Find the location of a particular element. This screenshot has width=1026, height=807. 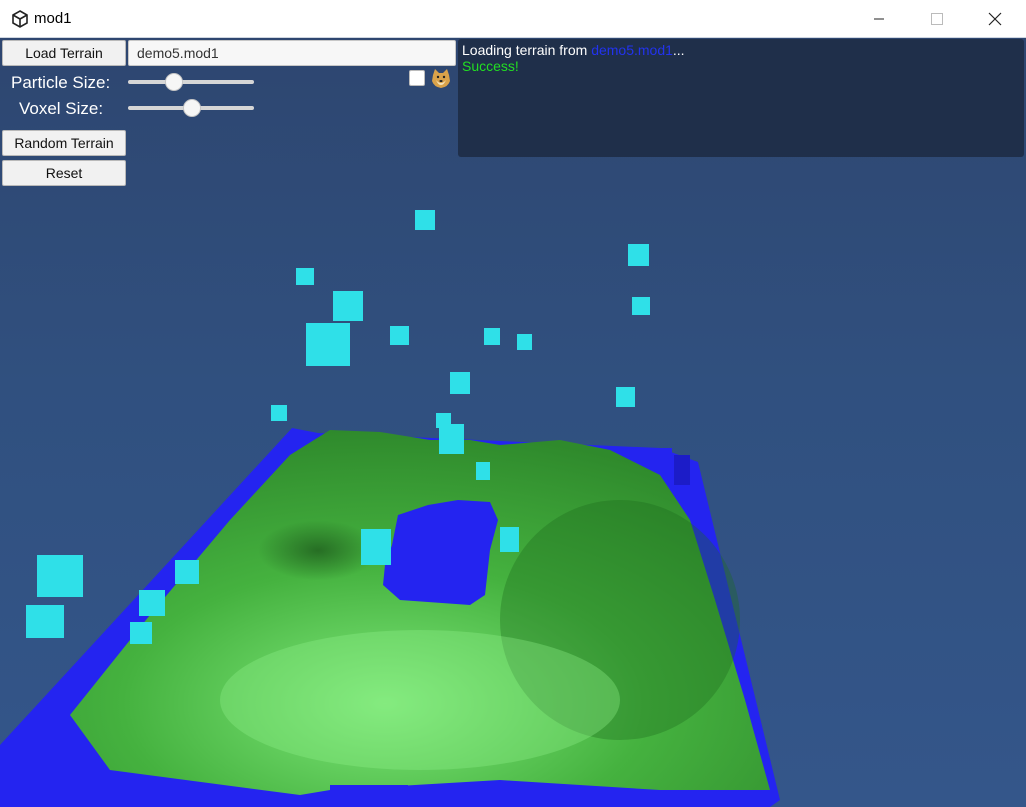

close-icon is located at coordinates (995, 19).